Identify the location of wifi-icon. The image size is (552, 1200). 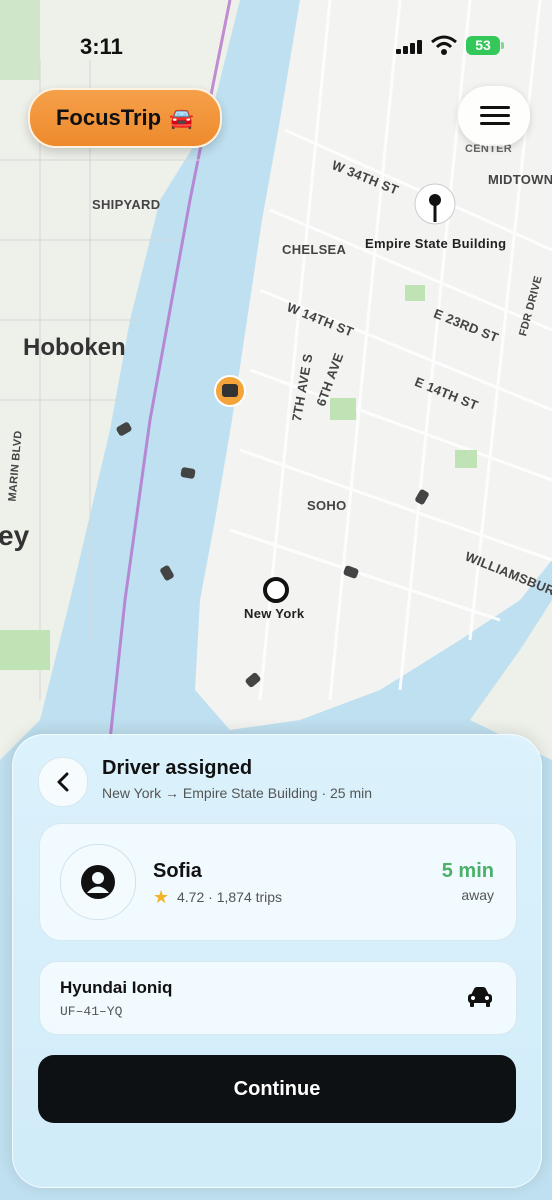
(444, 45).